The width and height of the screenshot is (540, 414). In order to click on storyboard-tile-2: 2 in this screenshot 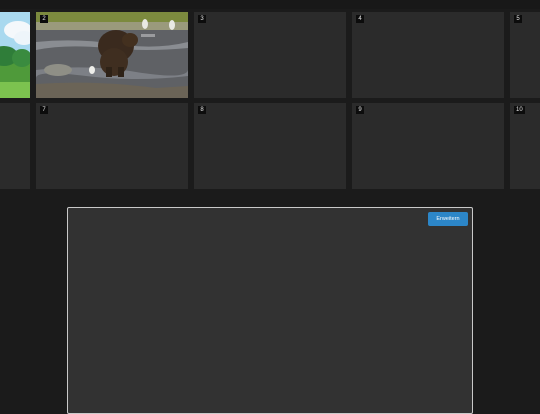, I will do `click(112, 55)`.